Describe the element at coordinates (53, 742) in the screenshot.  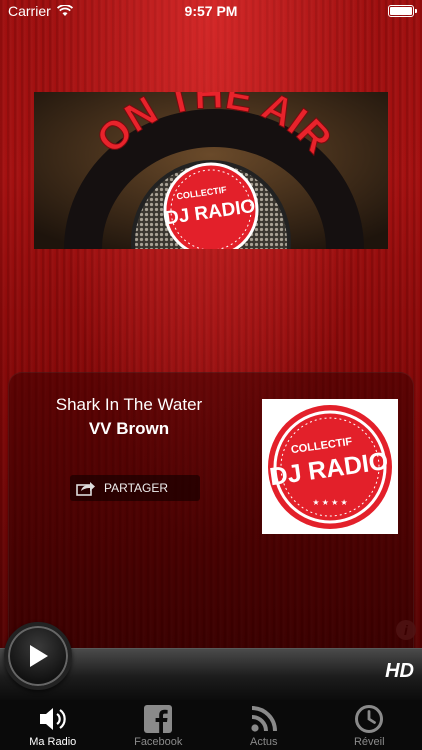
I see `tab-label: Ma Radio` at that location.